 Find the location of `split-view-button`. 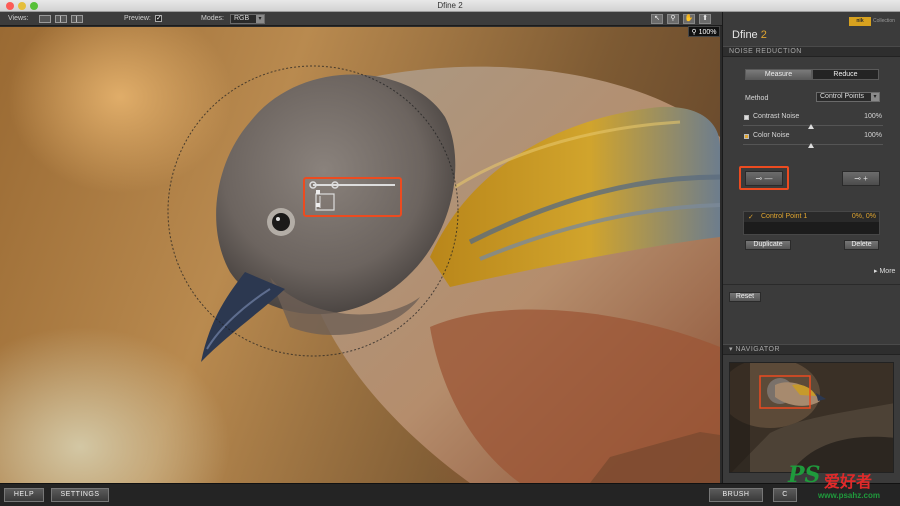

split-view-button is located at coordinates (61, 19).